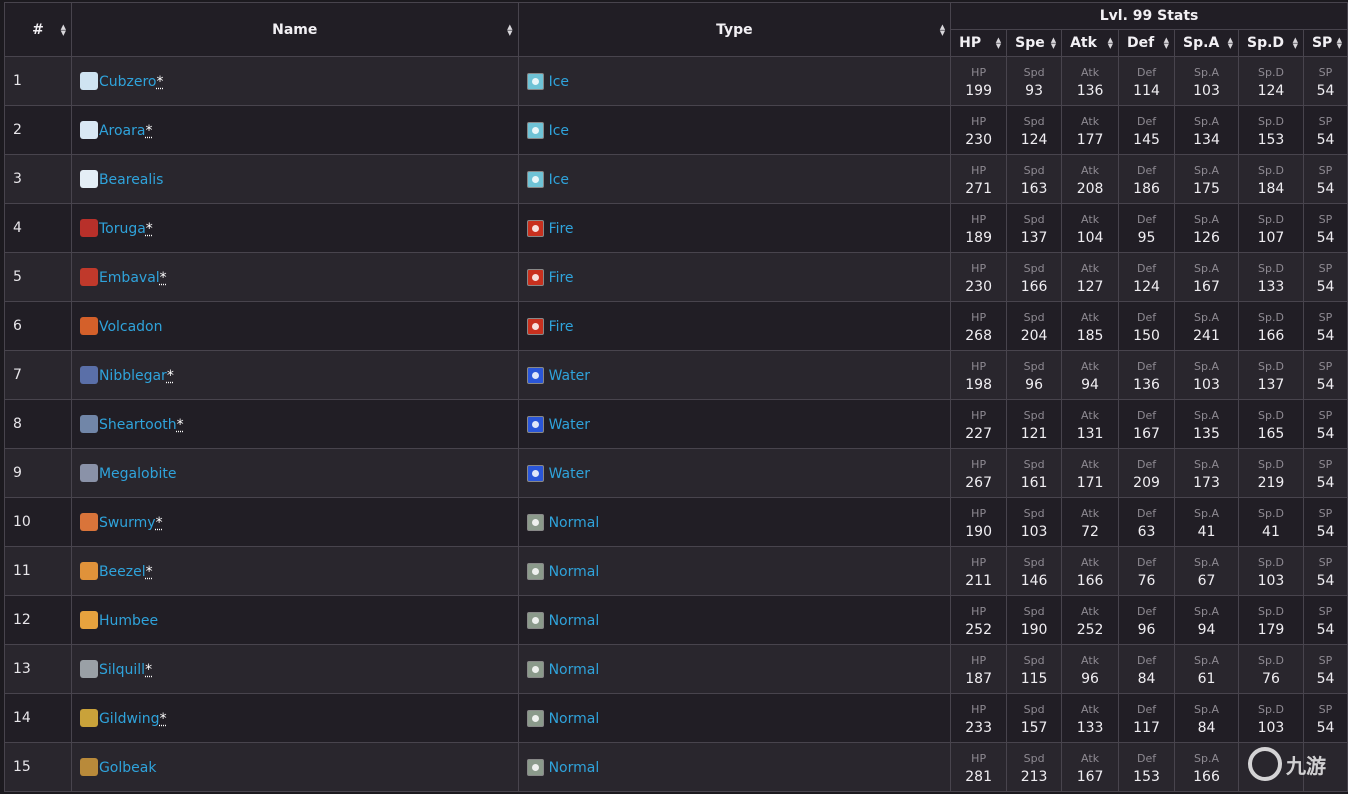 The image size is (1348, 794). What do you see at coordinates (1206, 43) in the screenshot?
I see `column-header-spa: Sp.A ▲ ▼` at bounding box center [1206, 43].